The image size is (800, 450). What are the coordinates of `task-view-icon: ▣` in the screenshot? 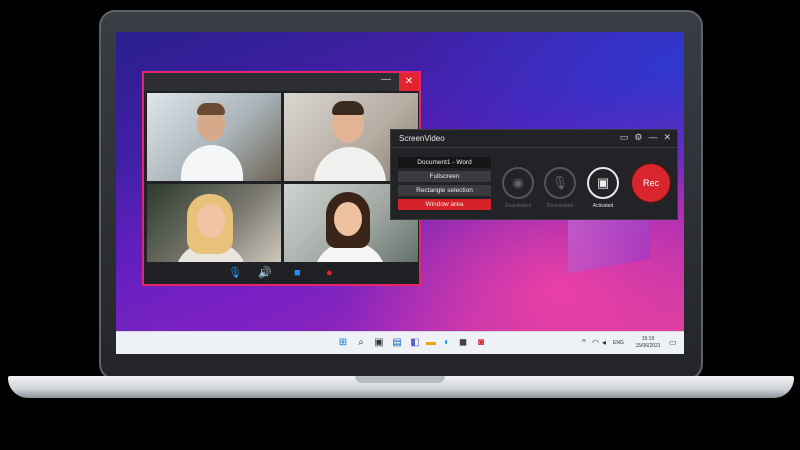 It's located at (379, 343).